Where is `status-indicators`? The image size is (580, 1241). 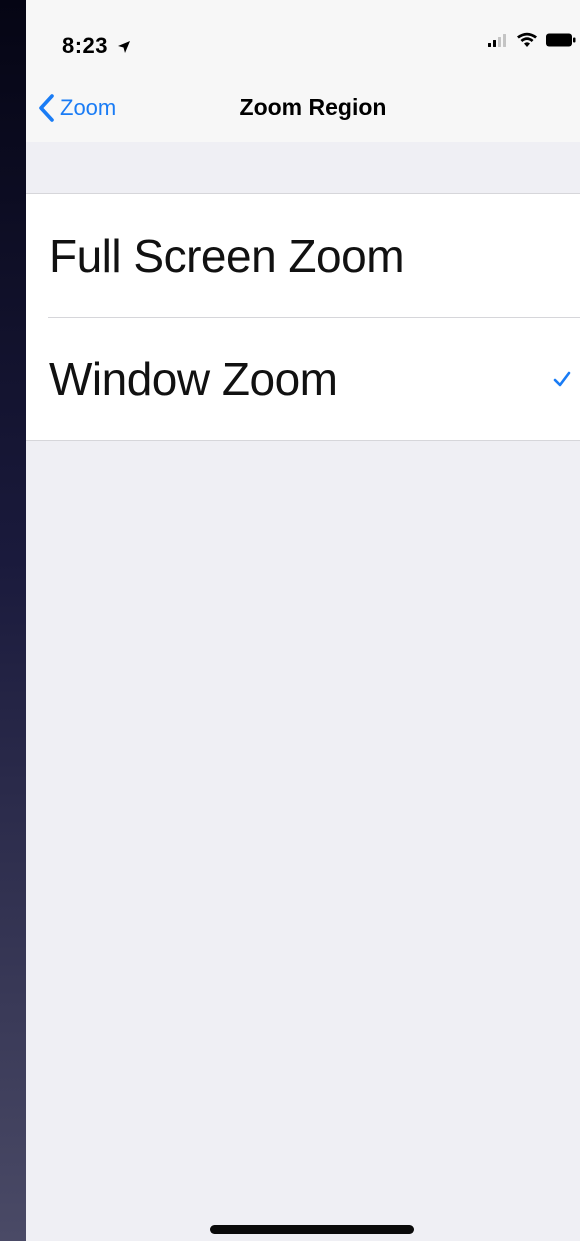 status-indicators is located at coordinates (532, 40).